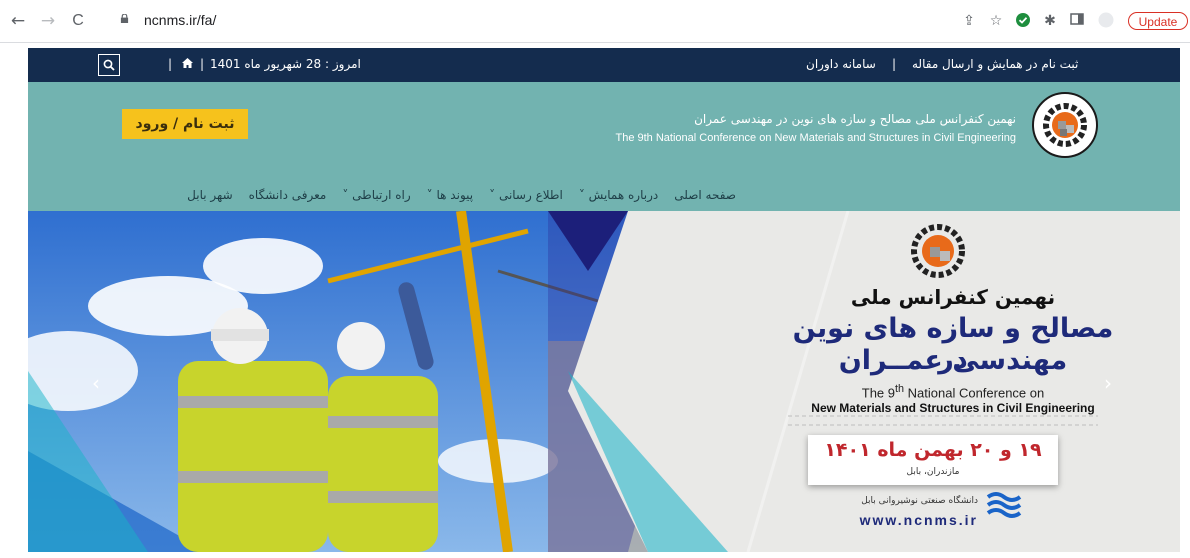  Describe the element at coordinates (532, 21) in the screenshot. I see `address-bar` at that location.